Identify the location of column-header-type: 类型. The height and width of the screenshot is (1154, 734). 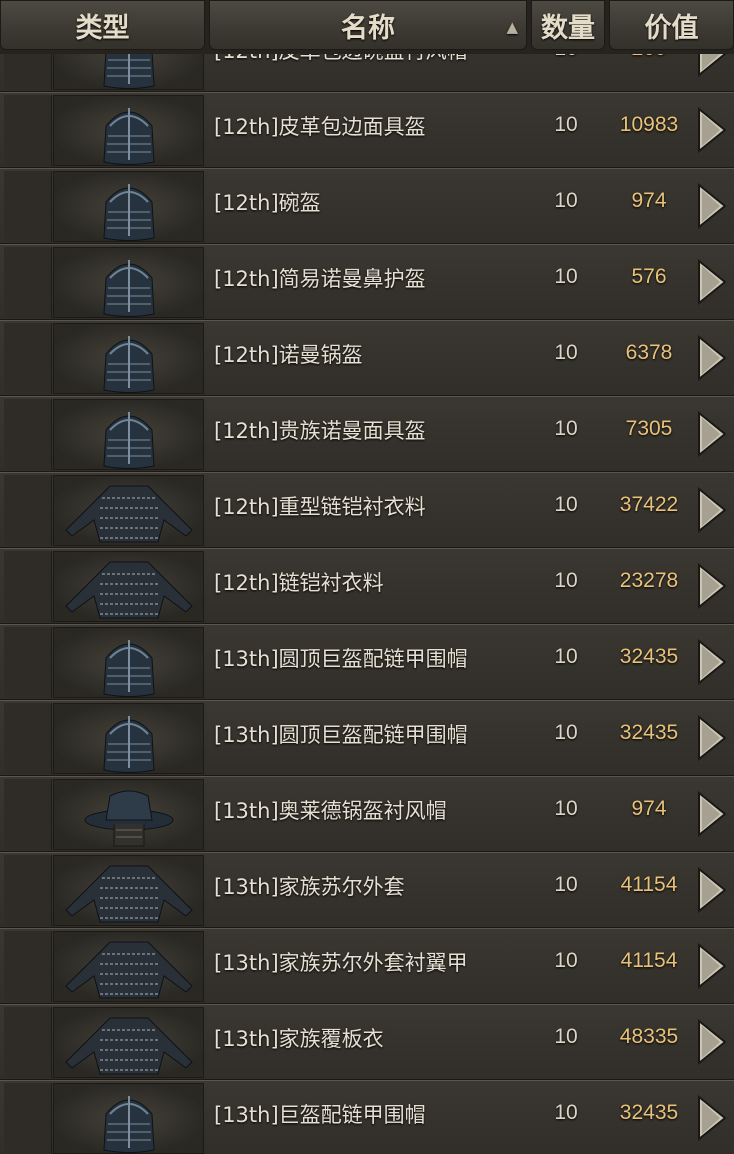
(102, 25).